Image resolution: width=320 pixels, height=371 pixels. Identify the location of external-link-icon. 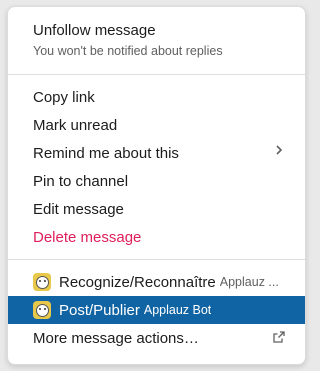
(279, 338).